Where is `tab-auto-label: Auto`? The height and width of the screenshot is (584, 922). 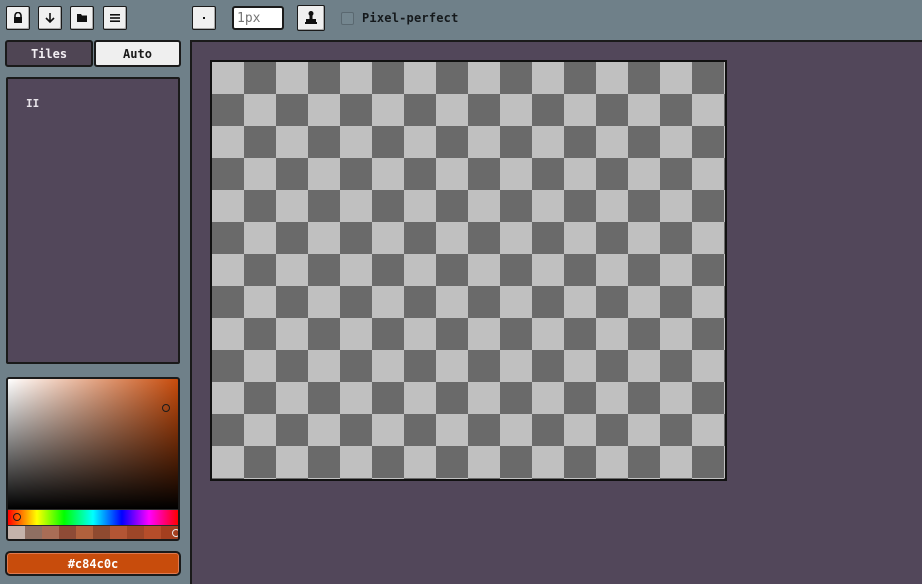 tab-auto-label: Auto is located at coordinates (137, 53).